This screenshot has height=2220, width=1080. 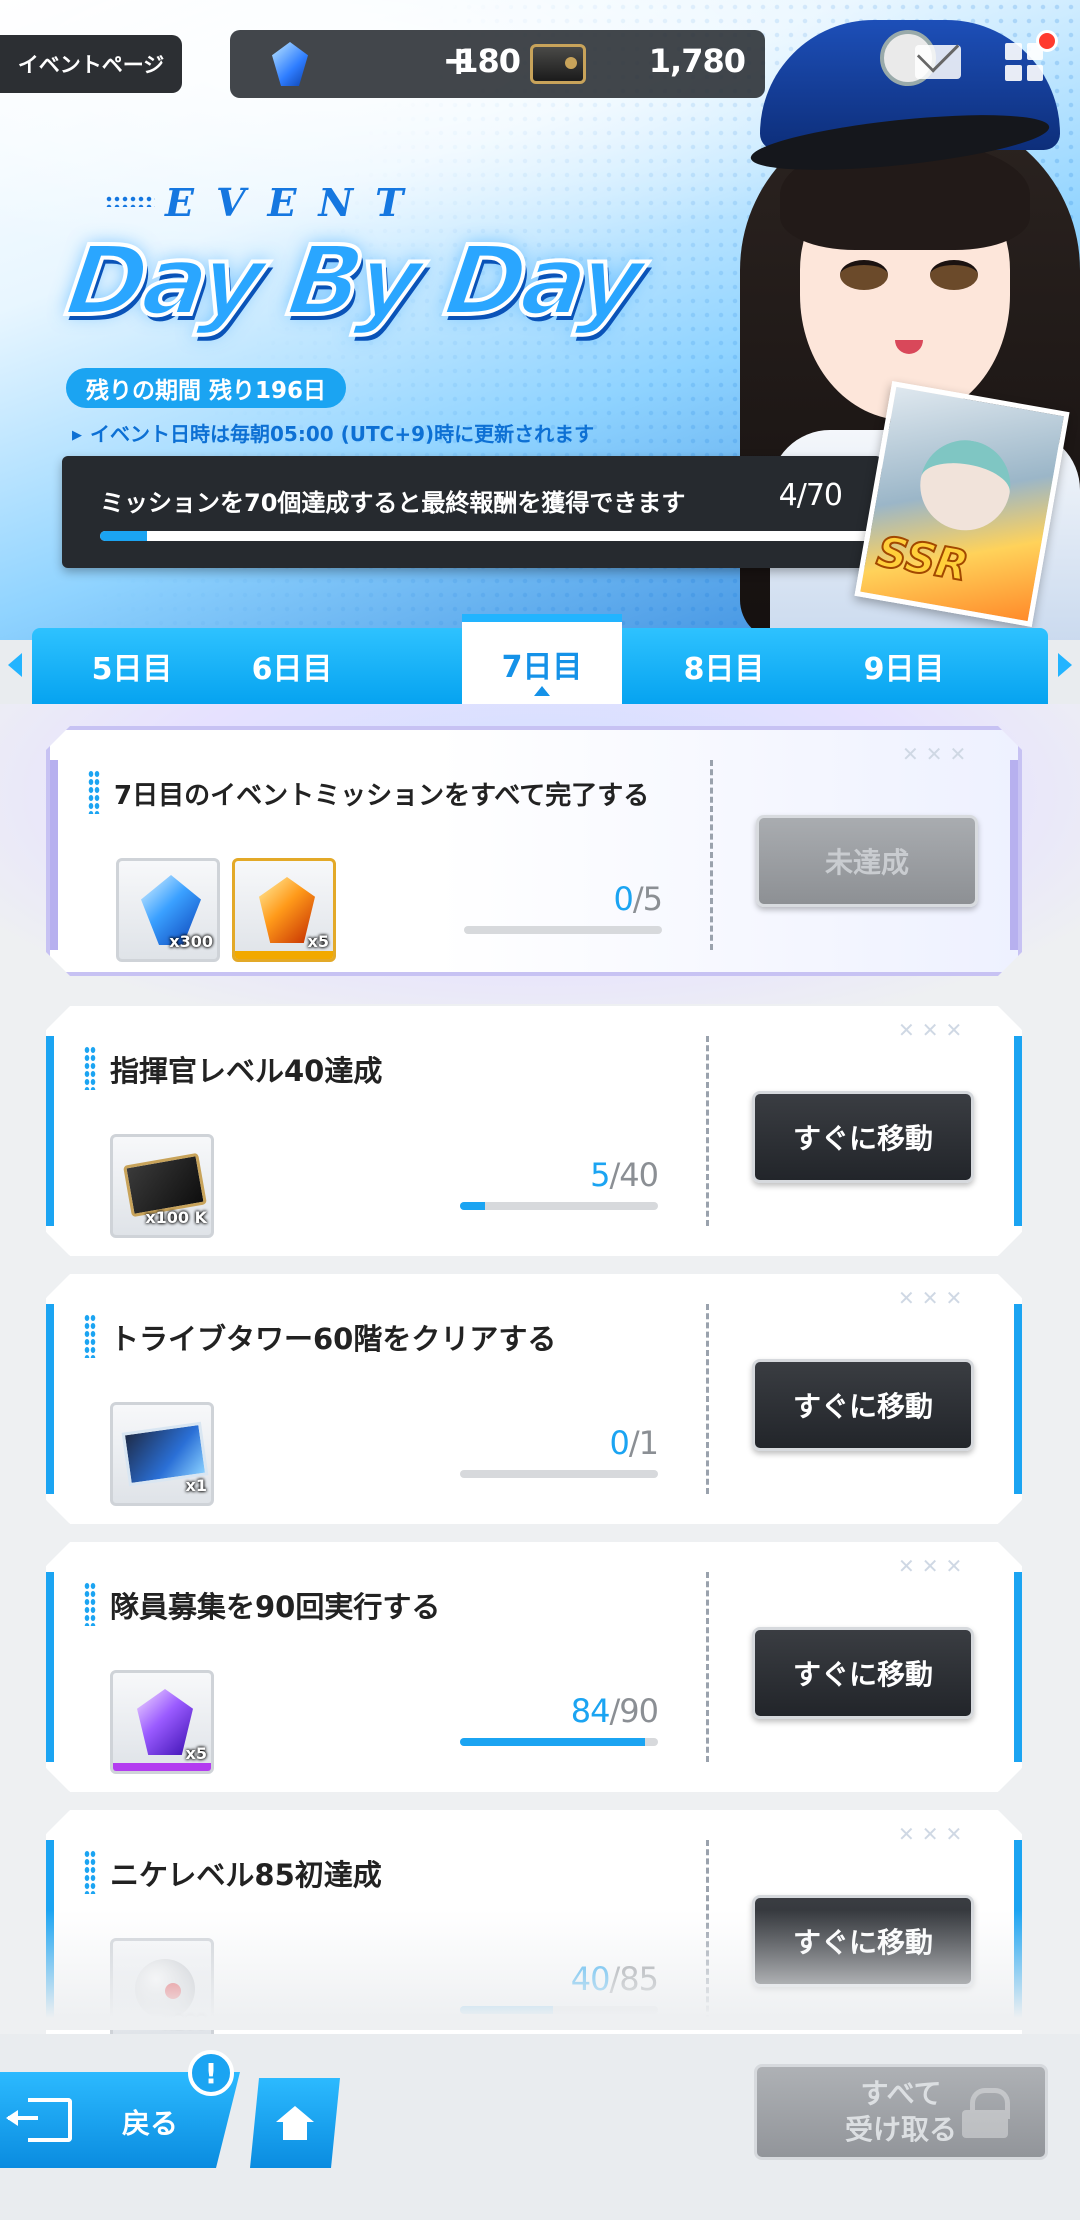 I want to click on home-button, so click(x=295, y=2123).